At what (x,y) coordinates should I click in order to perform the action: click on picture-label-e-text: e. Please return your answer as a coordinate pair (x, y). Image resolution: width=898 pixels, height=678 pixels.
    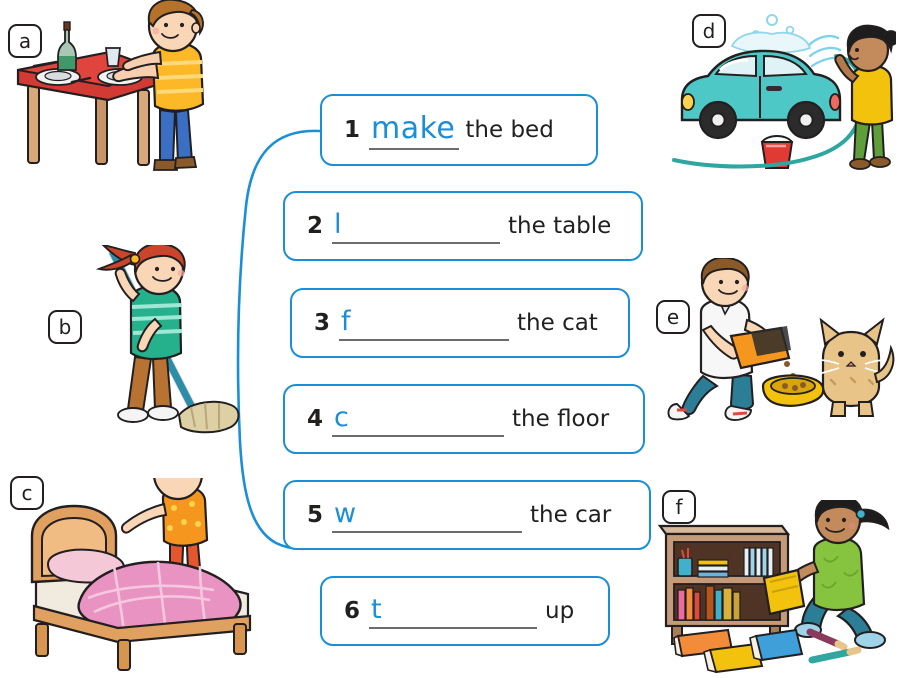
    Looking at the image, I should click on (673, 317).